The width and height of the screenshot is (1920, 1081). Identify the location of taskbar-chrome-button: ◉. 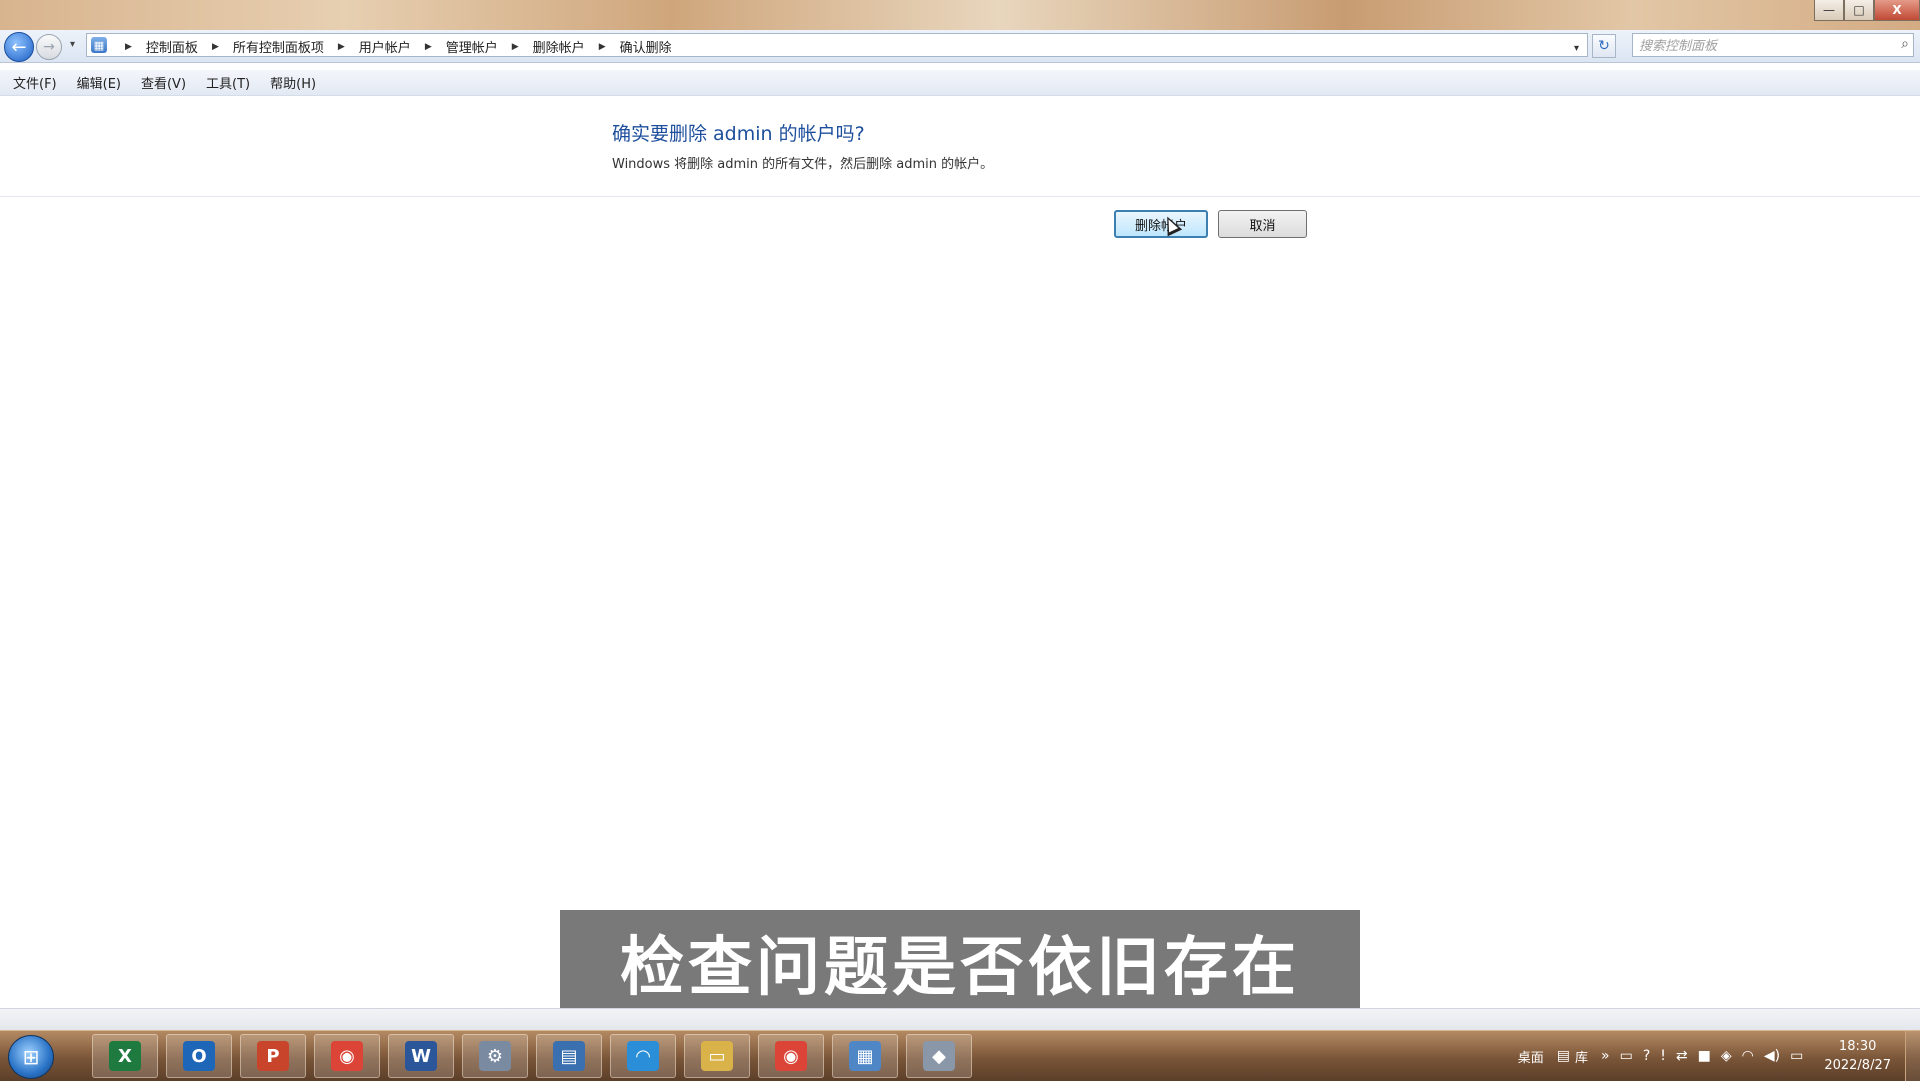
(347, 1056).